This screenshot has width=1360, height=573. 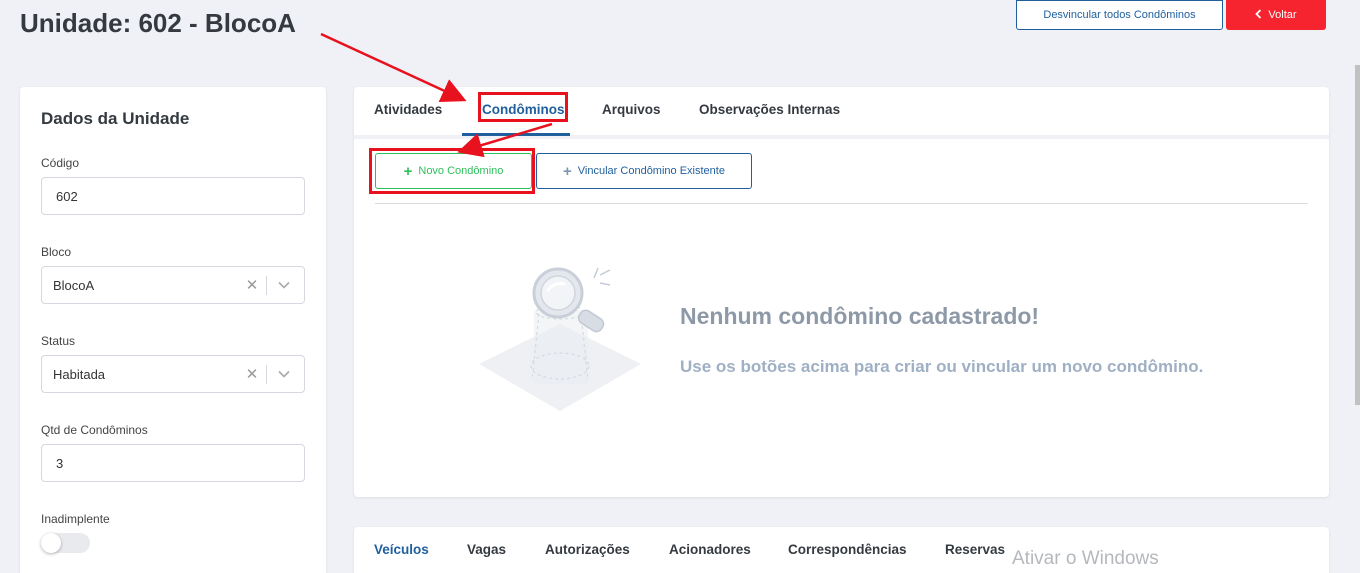 What do you see at coordinates (158, 23) in the screenshot?
I see `page-title: Unidade: 602 - BlocoA` at bounding box center [158, 23].